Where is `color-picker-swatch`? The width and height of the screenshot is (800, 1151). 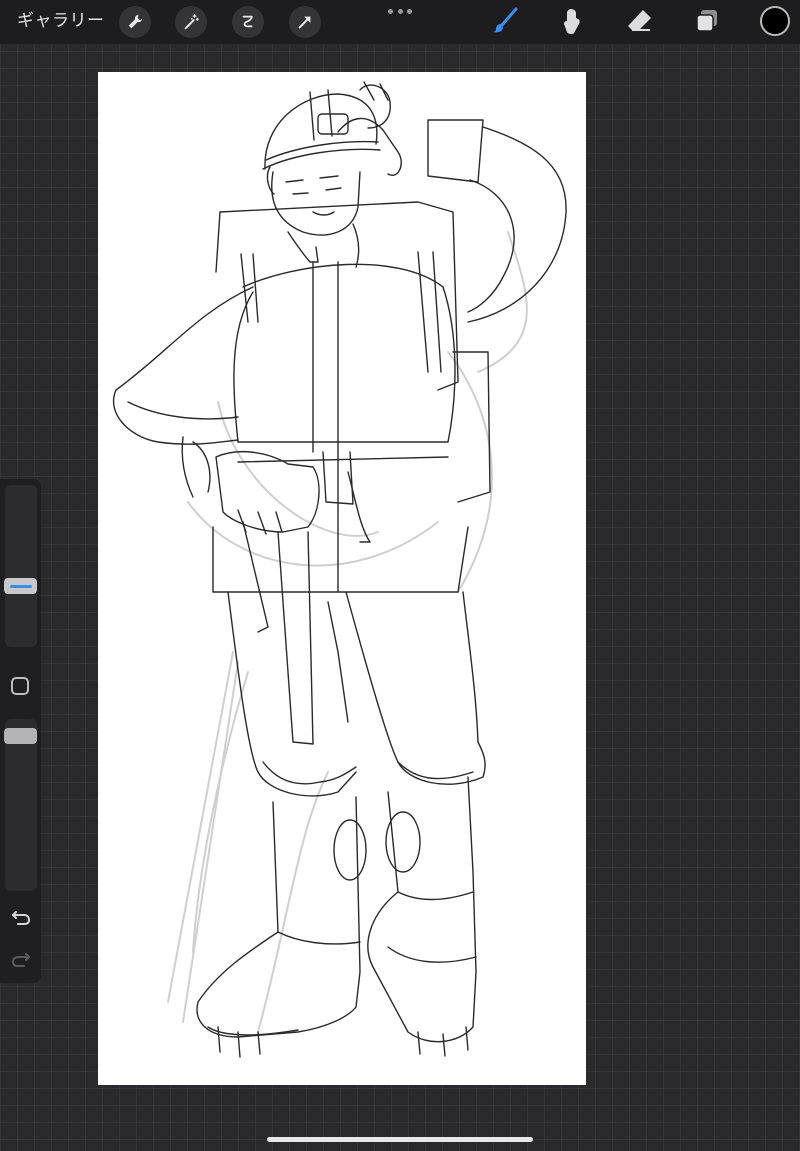 color-picker-swatch is located at coordinates (775, 21).